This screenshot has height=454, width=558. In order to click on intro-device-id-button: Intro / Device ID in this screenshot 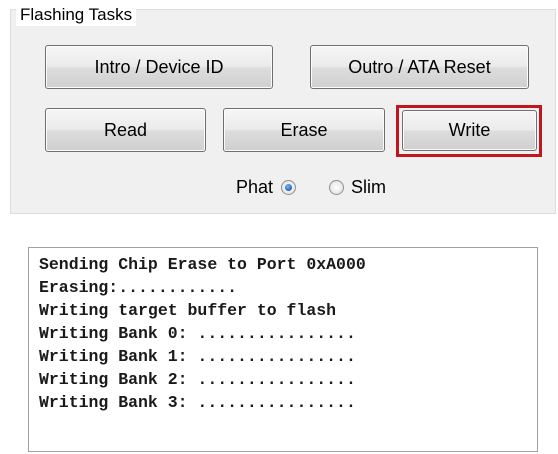, I will do `click(159, 67)`.